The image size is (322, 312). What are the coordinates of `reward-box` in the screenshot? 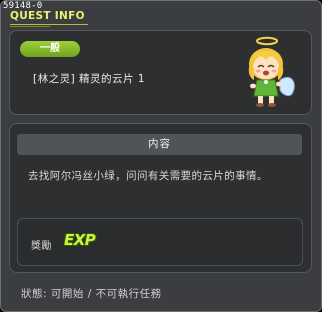 It's located at (160, 242).